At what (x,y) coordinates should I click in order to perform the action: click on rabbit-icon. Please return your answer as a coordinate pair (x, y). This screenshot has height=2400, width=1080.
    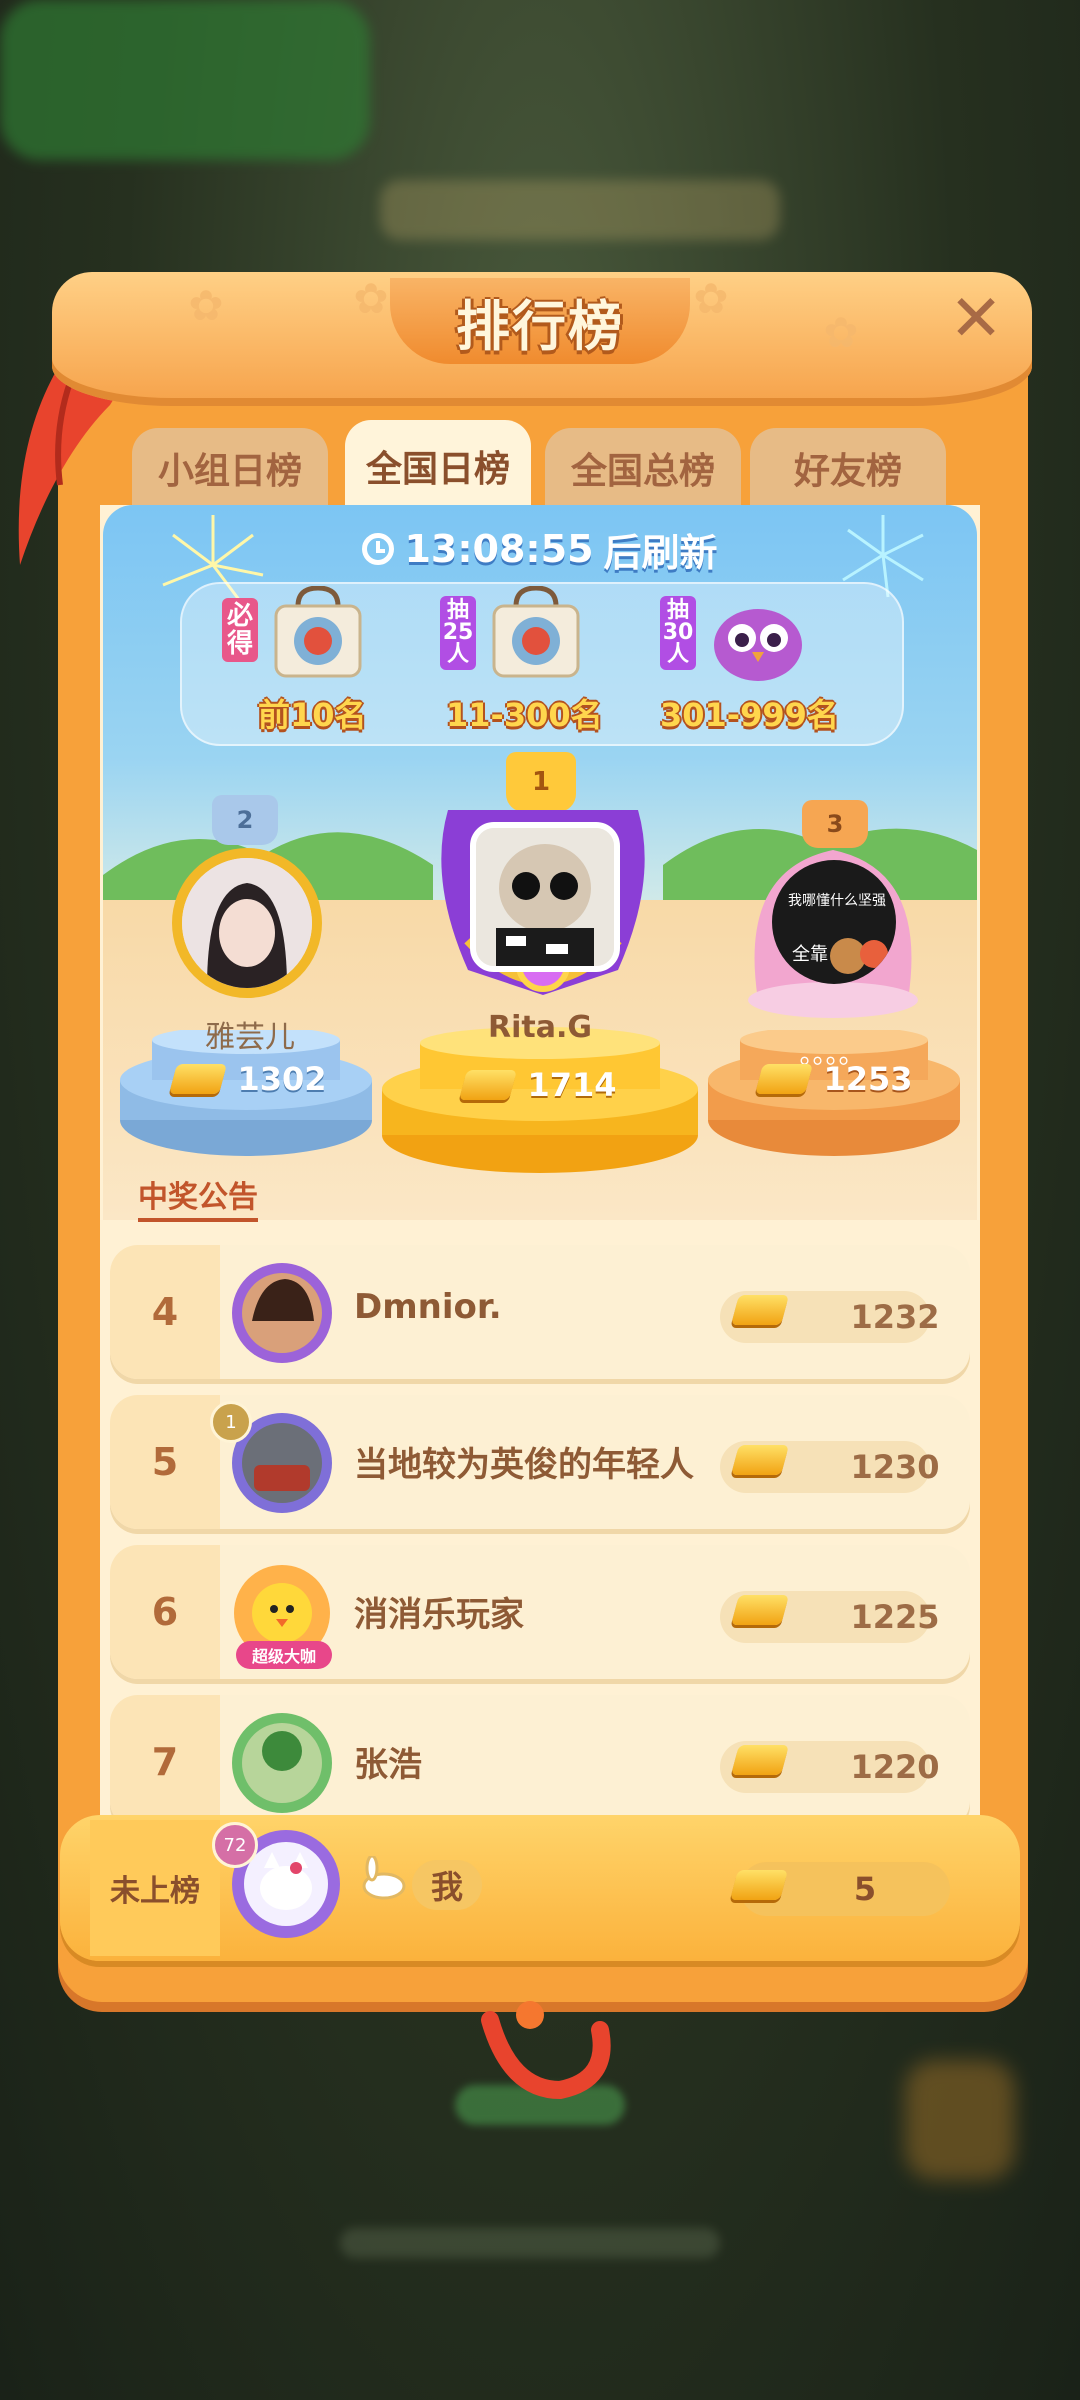
    Looking at the image, I should click on (384, 1878).